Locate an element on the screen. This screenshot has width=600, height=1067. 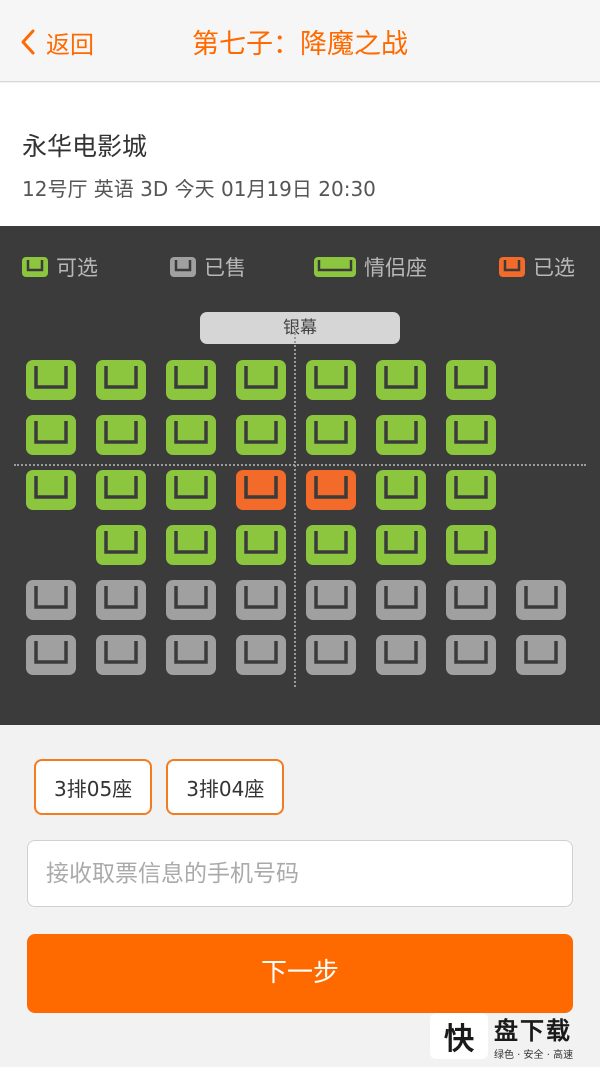
cinema-info-panel: 永华电影城 12号厅 英语 3D 今天 01月19日 20:30 is located at coordinates (300, 154).